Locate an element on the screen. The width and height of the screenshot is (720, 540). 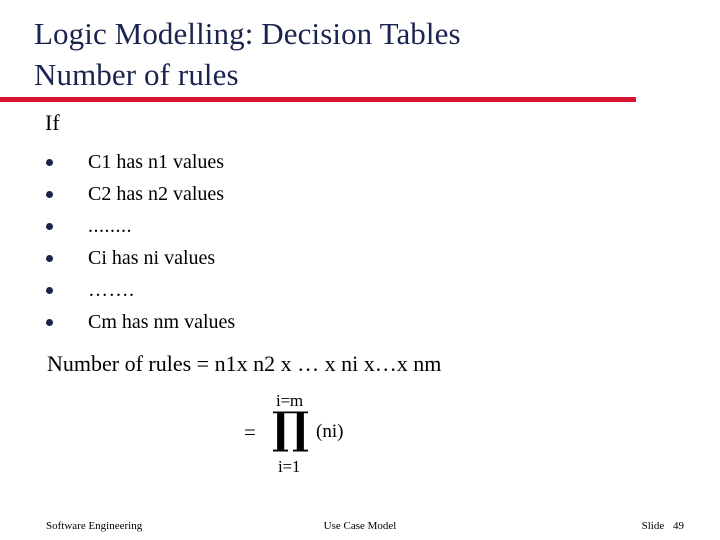
footer-slide-indicator: Slide 49 is located at coordinates (663, 526).